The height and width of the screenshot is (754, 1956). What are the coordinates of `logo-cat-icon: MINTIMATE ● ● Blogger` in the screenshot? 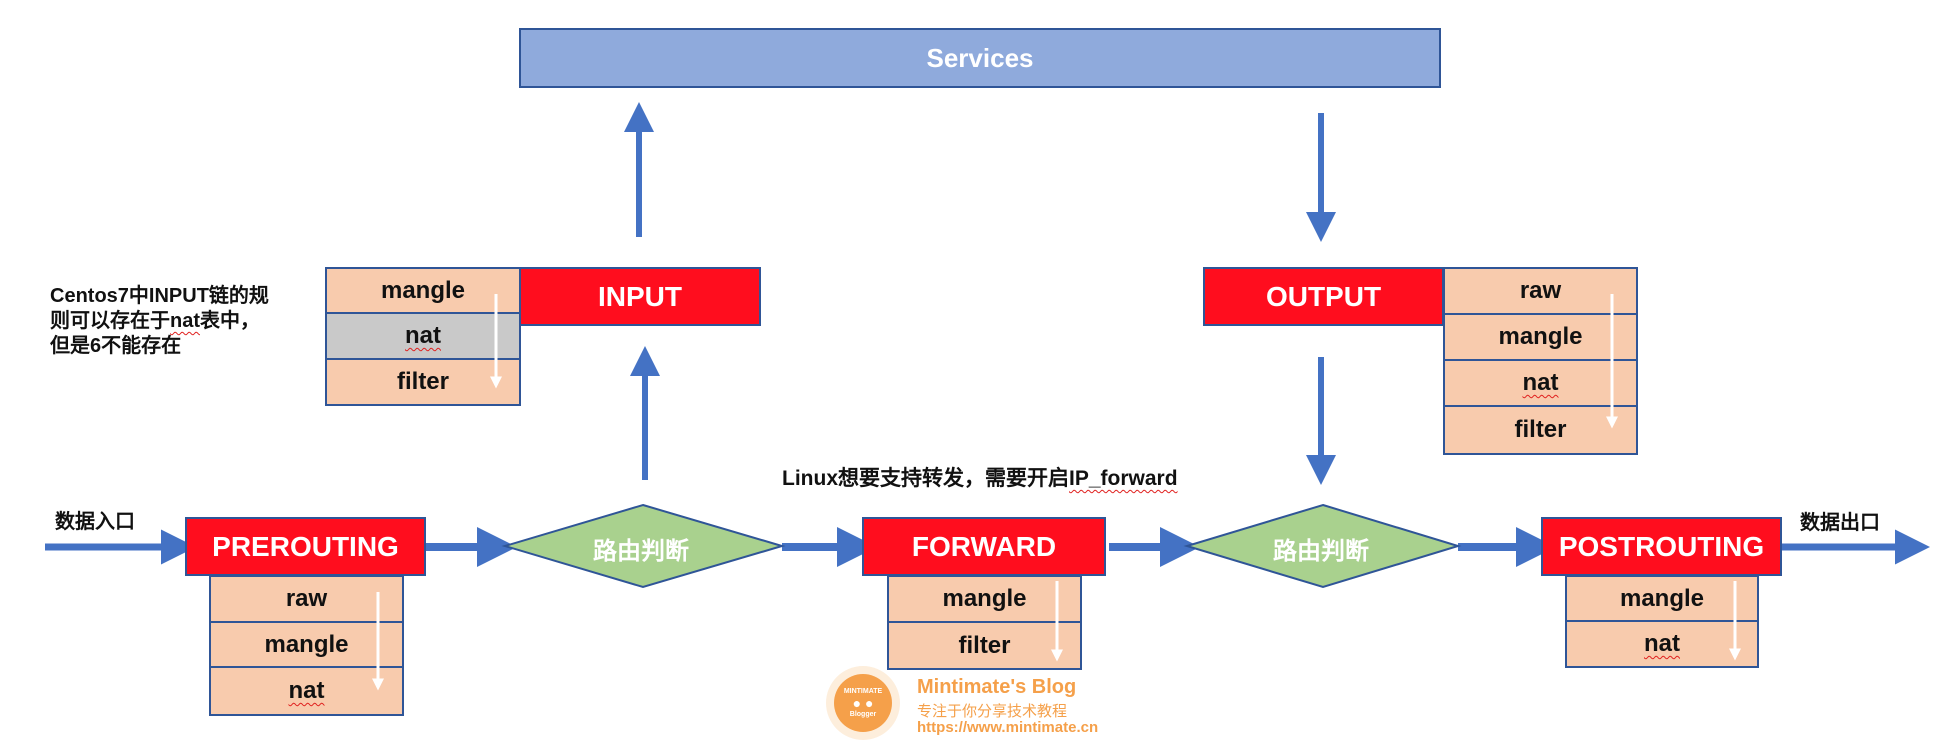 It's located at (863, 703).